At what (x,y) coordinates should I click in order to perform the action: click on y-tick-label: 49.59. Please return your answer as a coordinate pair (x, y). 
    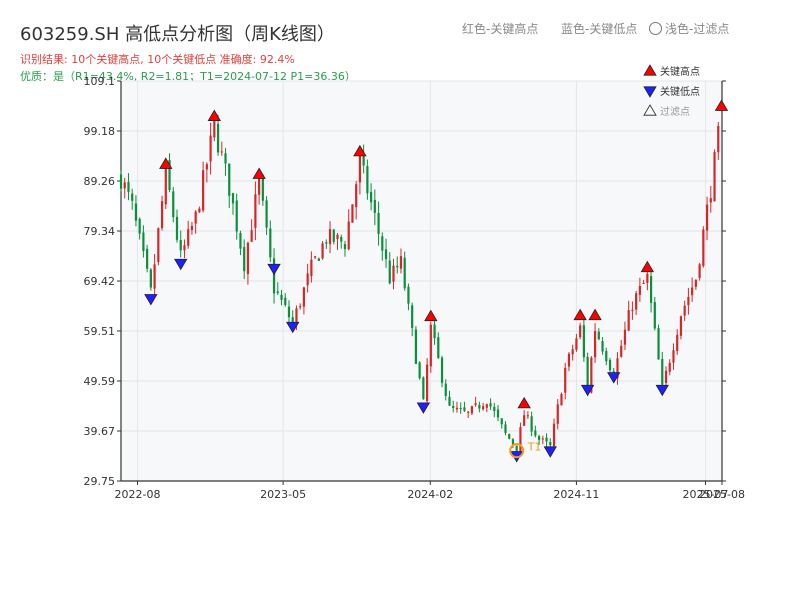
    Looking at the image, I should click on (100, 381).